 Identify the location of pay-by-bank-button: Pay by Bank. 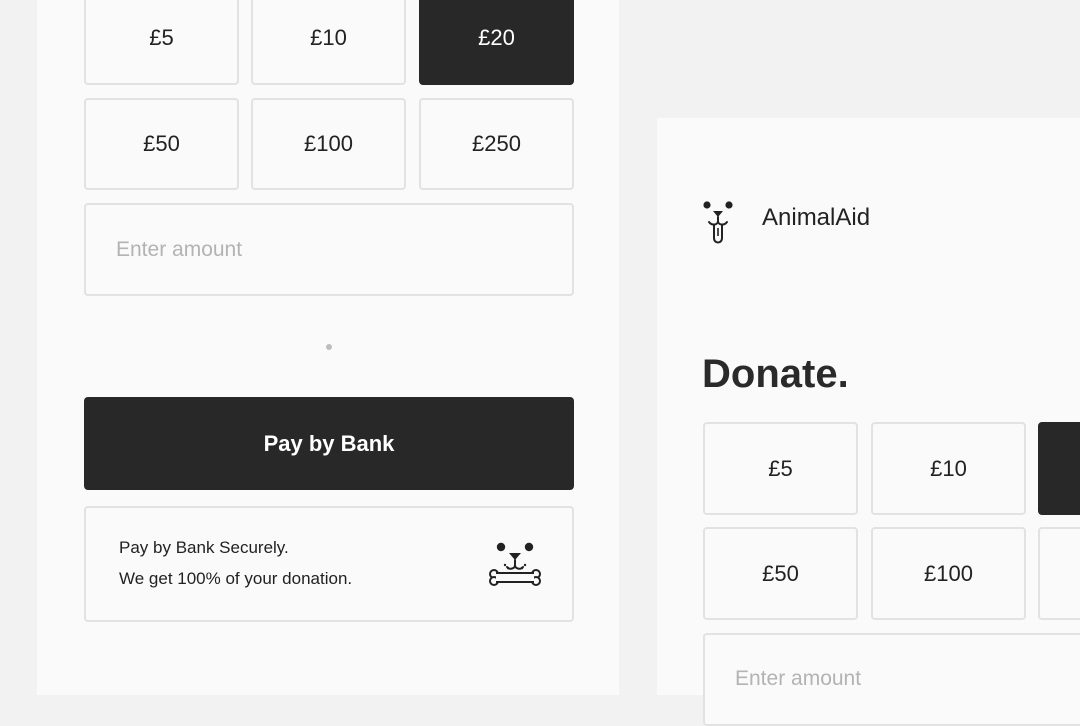
(329, 443).